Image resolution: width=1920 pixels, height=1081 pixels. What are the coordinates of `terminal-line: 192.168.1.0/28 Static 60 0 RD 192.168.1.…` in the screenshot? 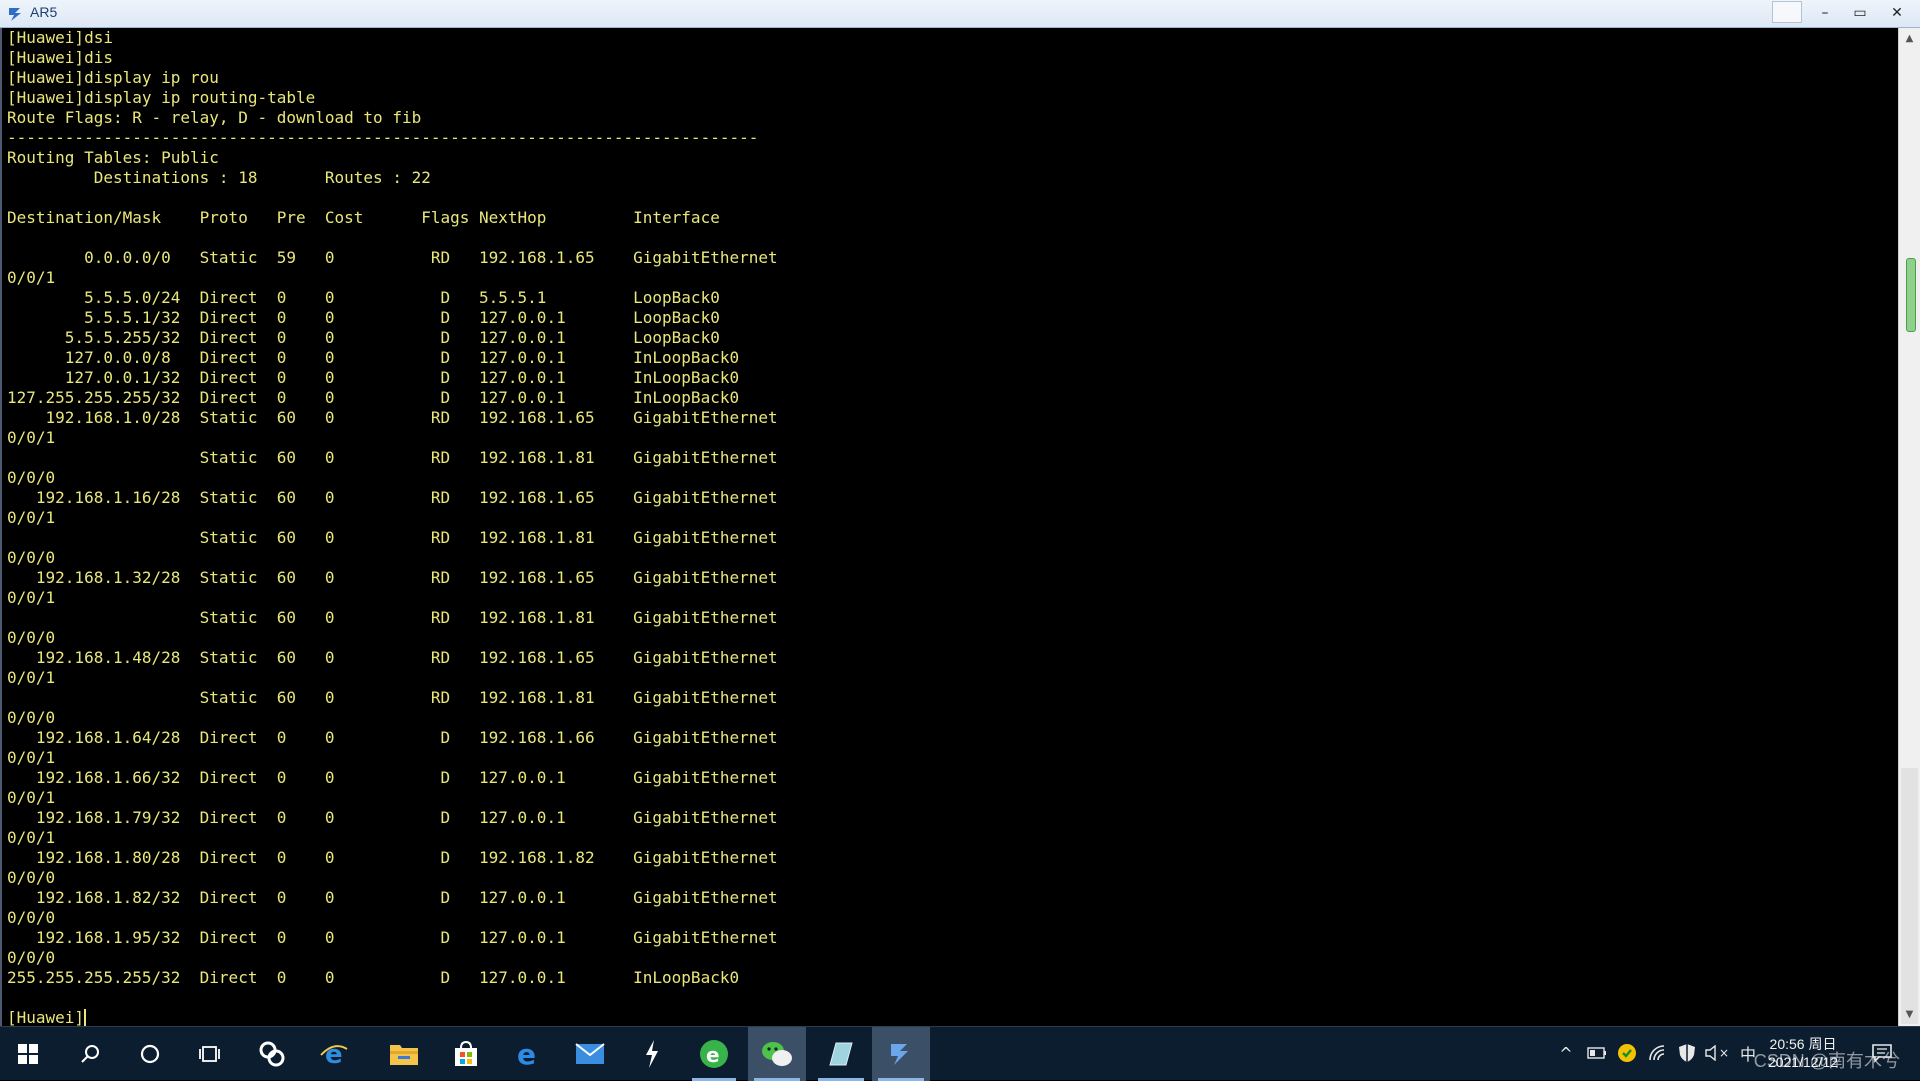 It's located at (392, 417).